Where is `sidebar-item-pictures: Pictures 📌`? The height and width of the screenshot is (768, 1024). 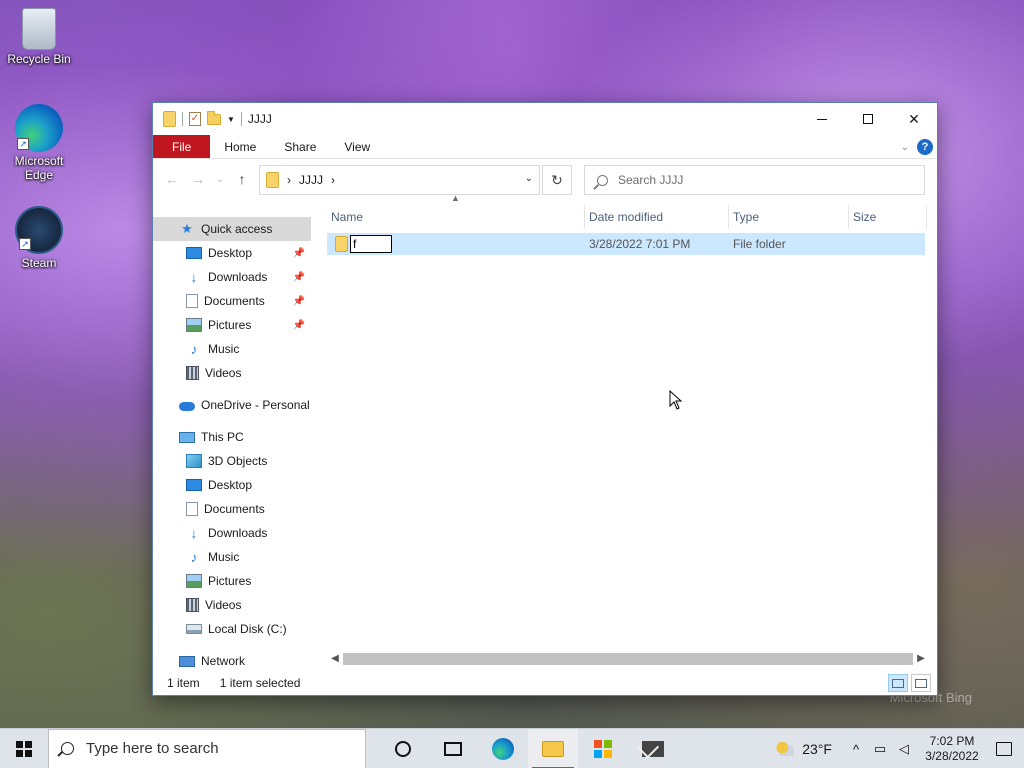
sidebar-item-pictures: Pictures 📌 is located at coordinates (232, 325).